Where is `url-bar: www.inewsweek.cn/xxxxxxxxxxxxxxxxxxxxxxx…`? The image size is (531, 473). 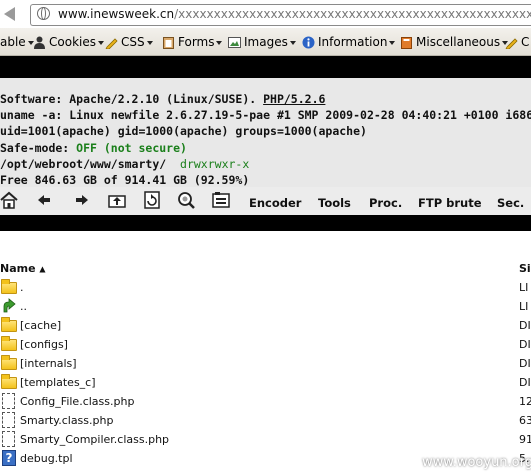 url-bar: www.inewsweek.cn/xxxxxxxxxxxxxxxxxxxxxxx… is located at coordinates (265, 14).